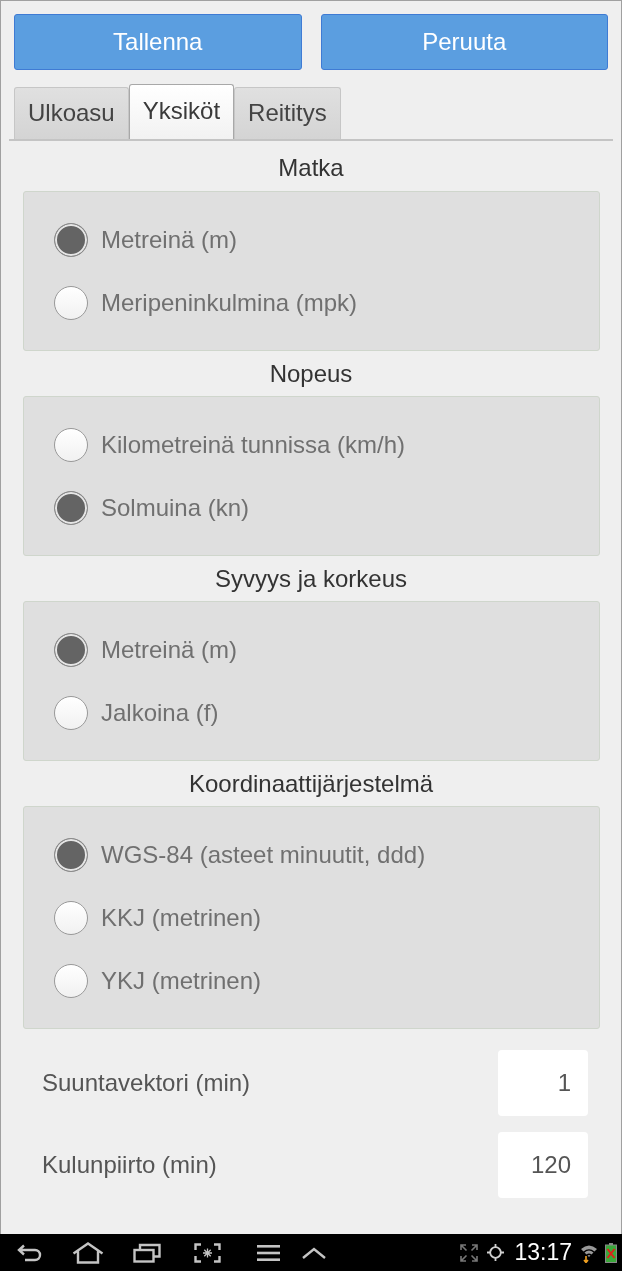  Describe the element at coordinates (469, 1252) in the screenshot. I see `fullscreen-icon` at that location.